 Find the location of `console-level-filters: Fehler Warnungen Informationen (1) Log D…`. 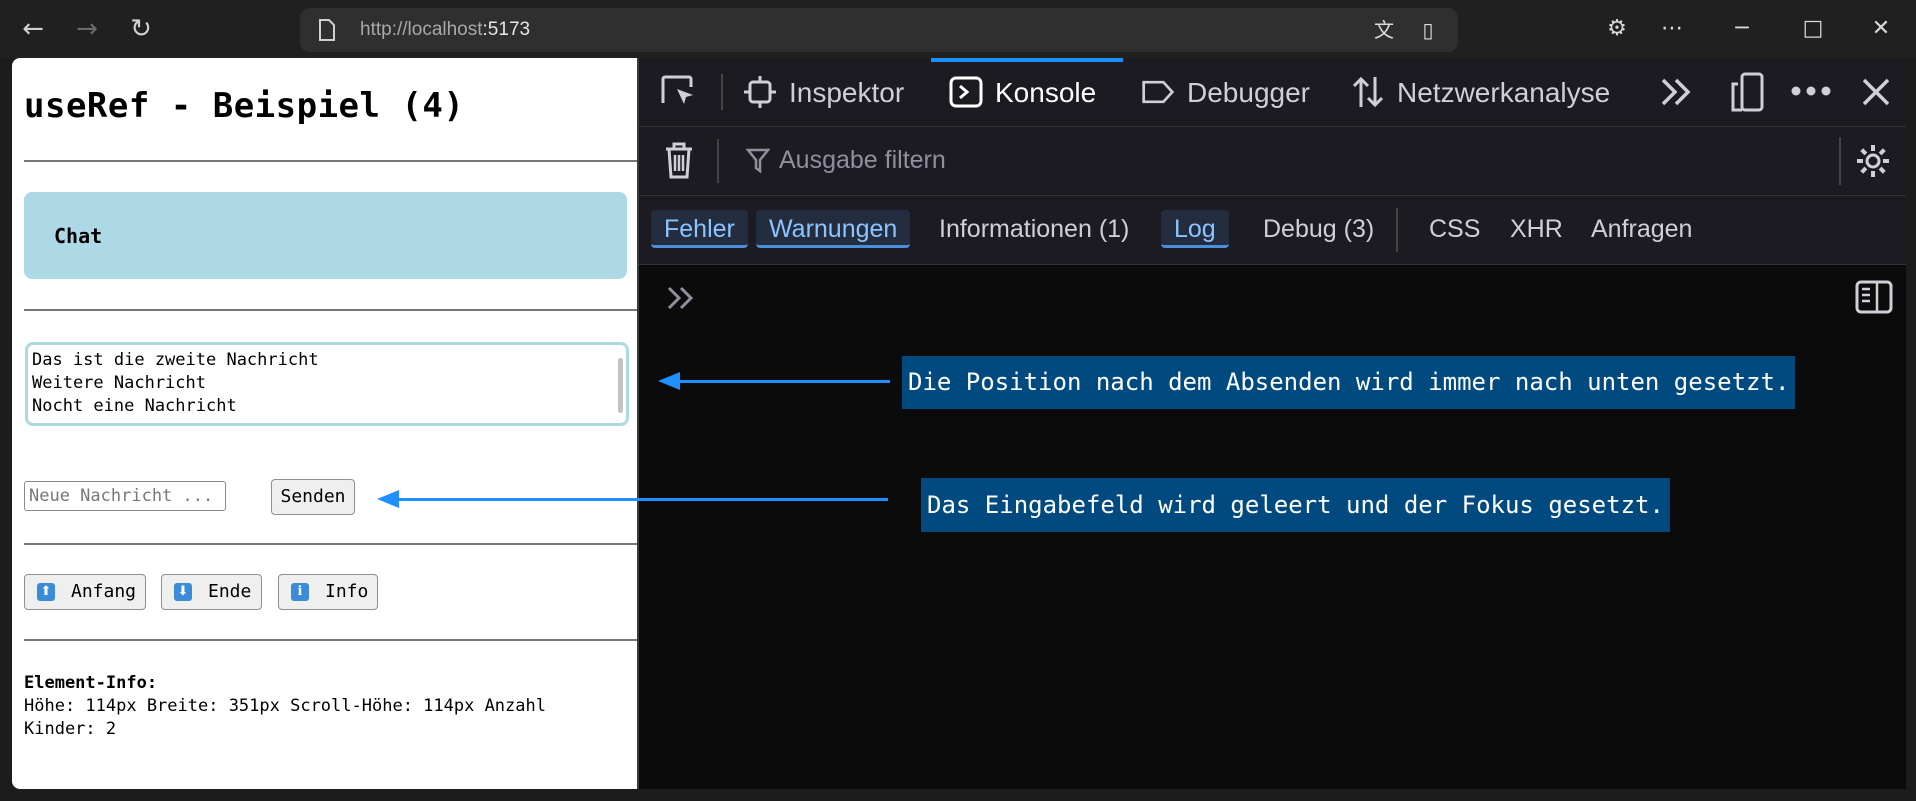

console-level-filters: Fehler Warnungen Informationen (1) Log D… is located at coordinates (1272, 230).